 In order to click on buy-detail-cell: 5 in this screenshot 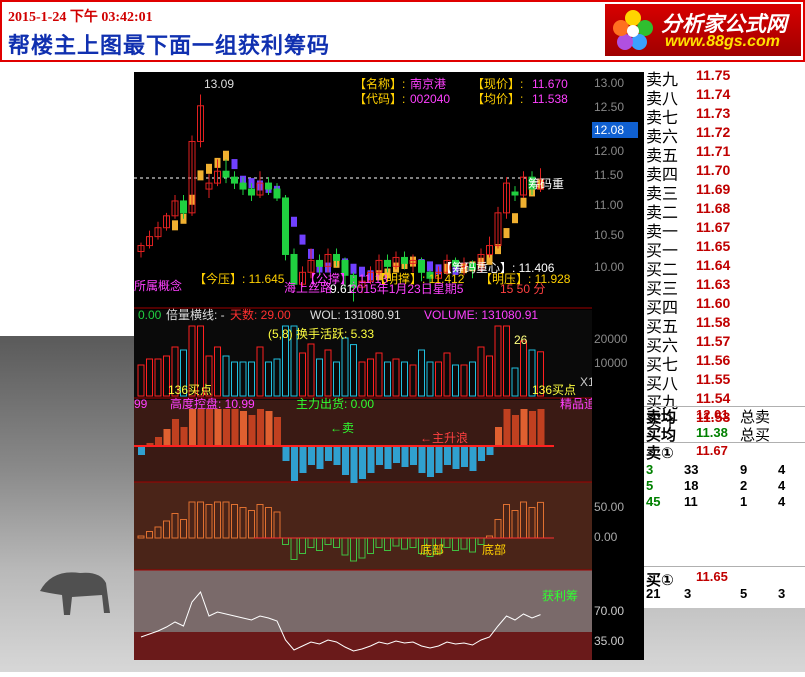, I will do `click(744, 593)`.